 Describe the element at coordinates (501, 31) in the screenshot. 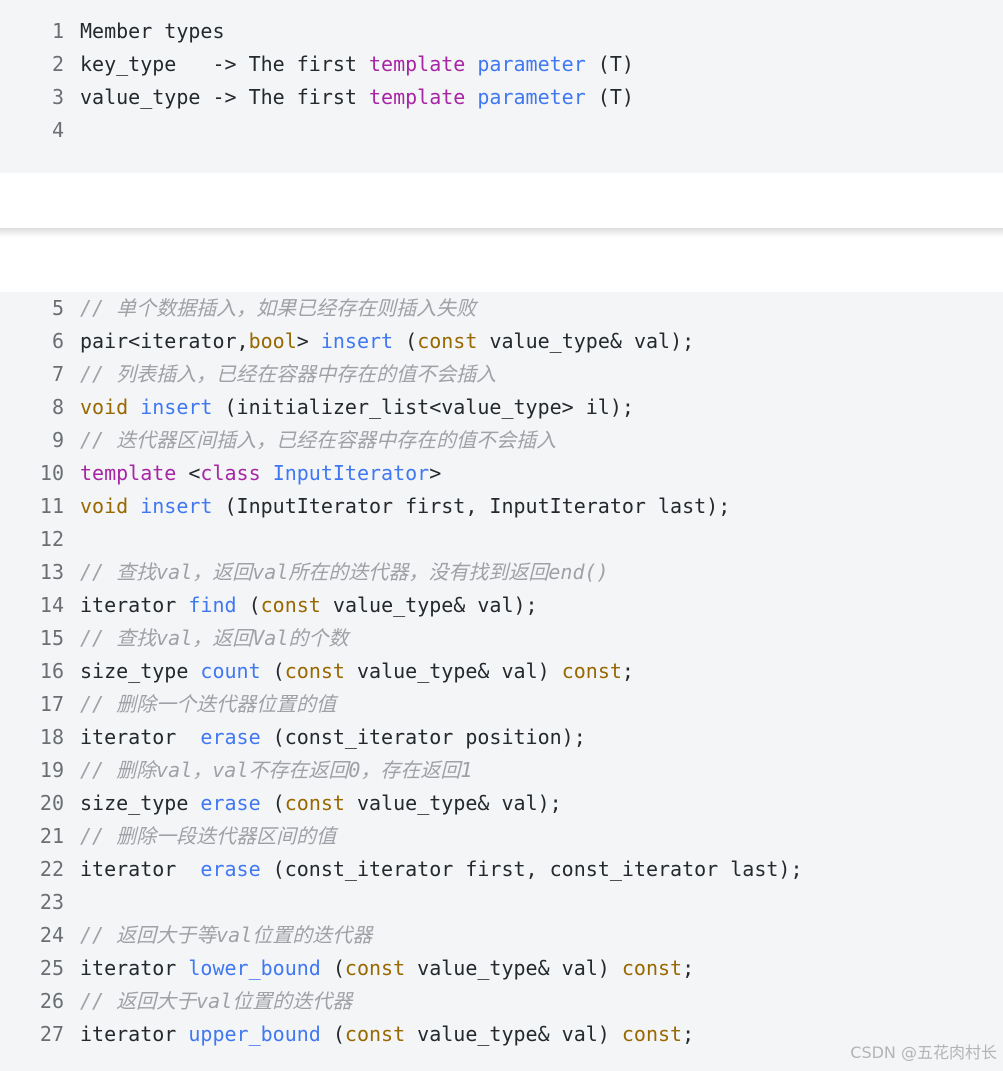

I see `code-line: 1 Member types` at that location.